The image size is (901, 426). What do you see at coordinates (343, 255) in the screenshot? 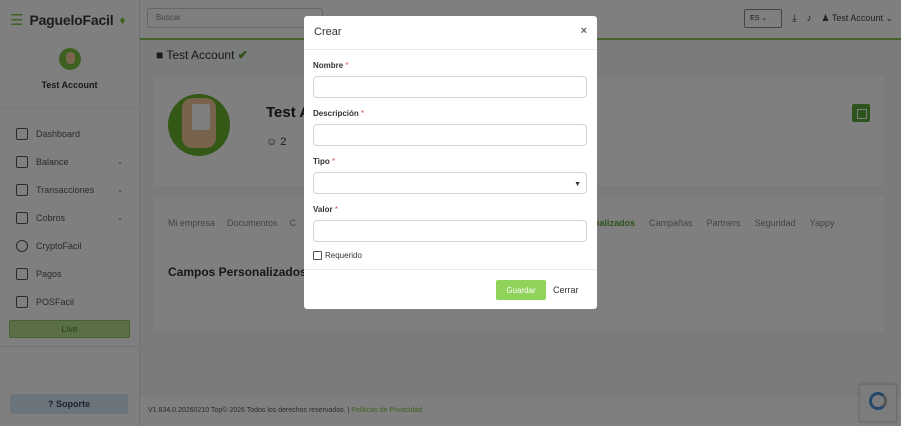
I see `requerido-label: Requerido` at bounding box center [343, 255].